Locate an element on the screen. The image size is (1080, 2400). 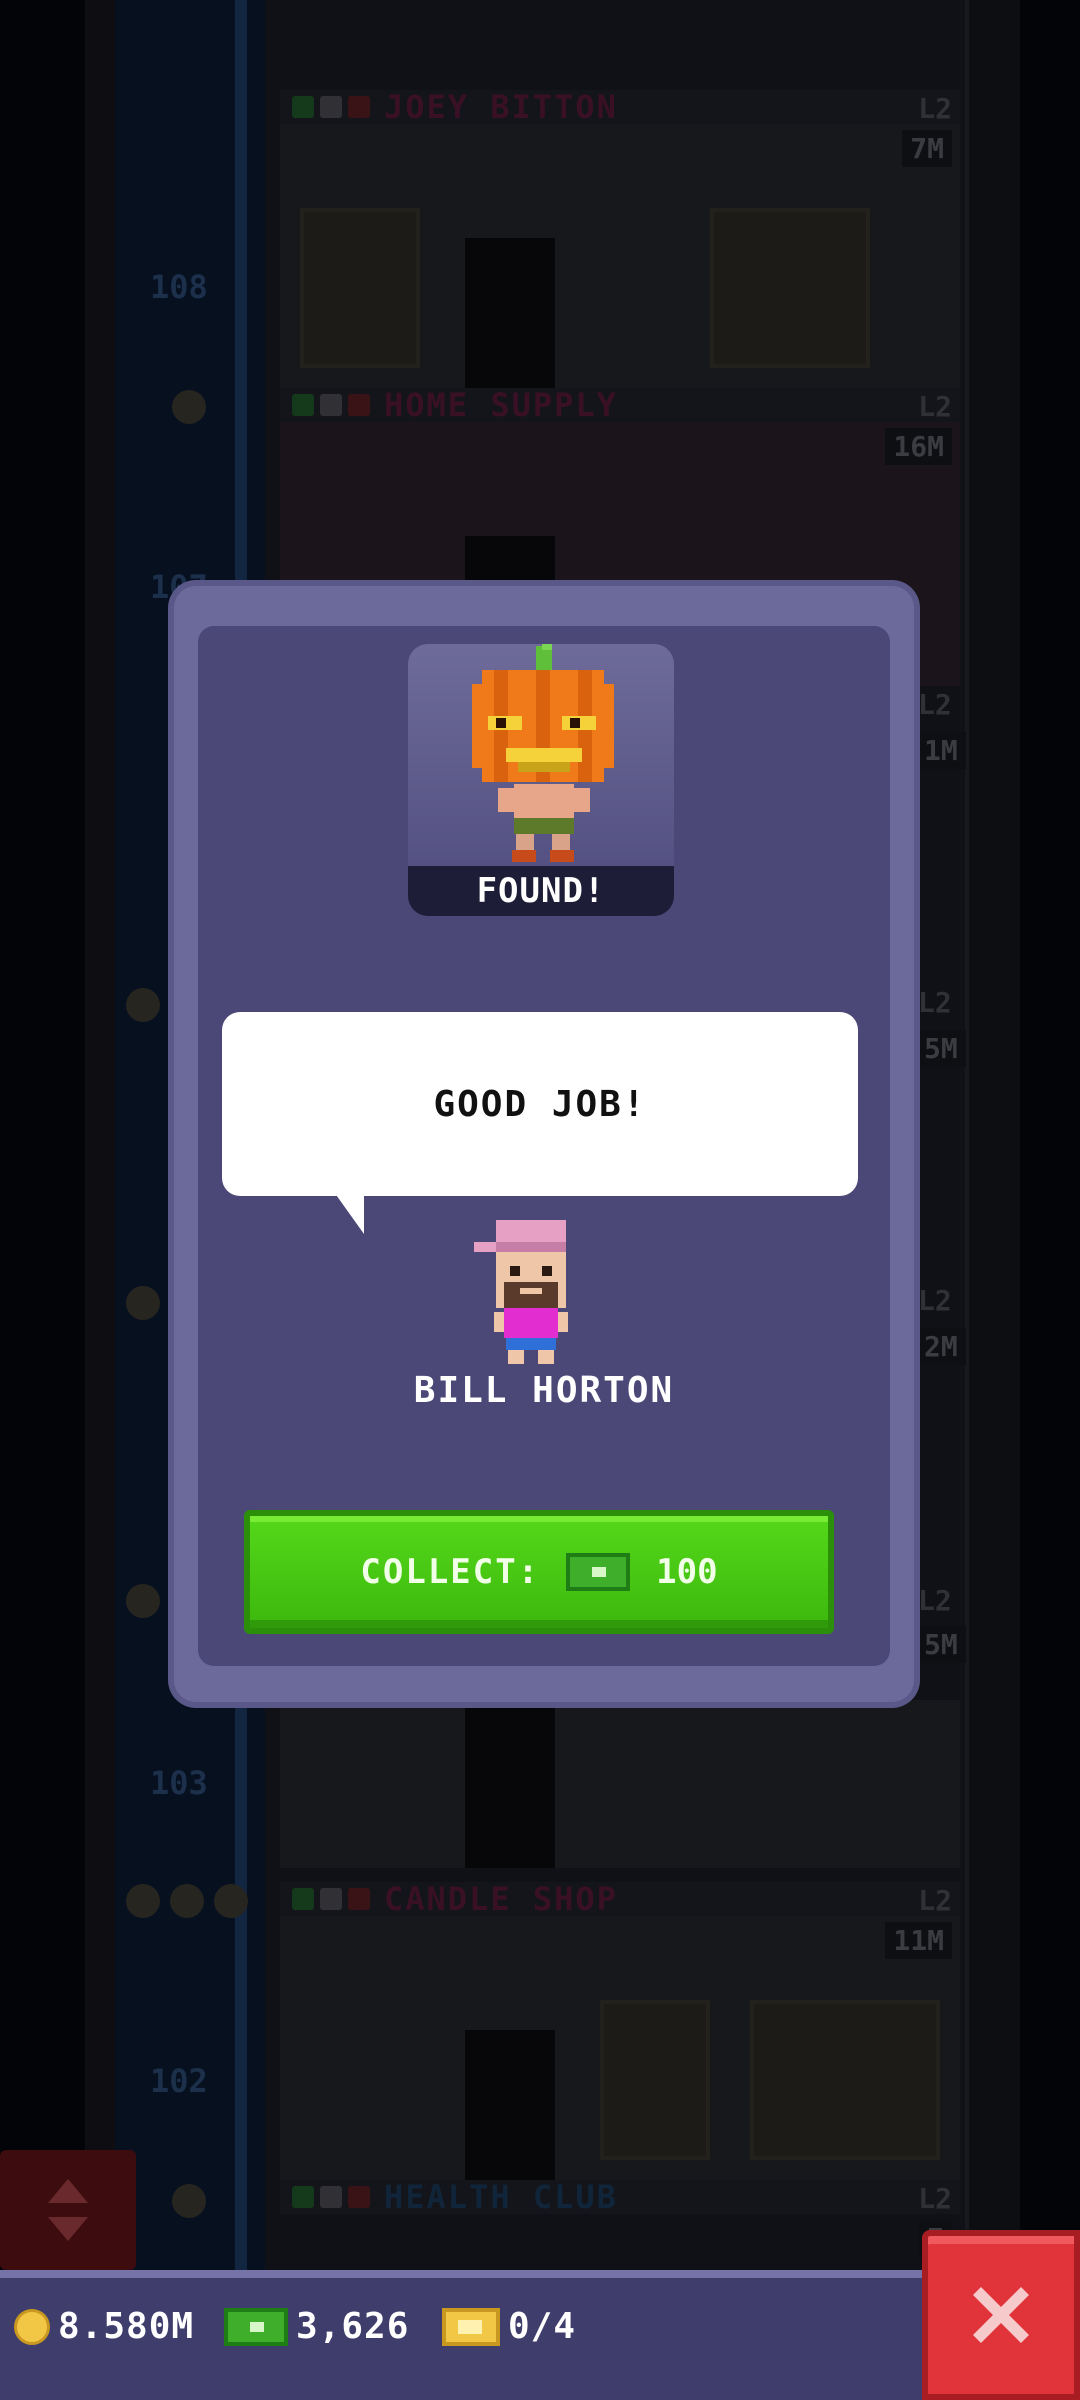
tickets-value: 0/4 is located at coordinates (542, 2326).